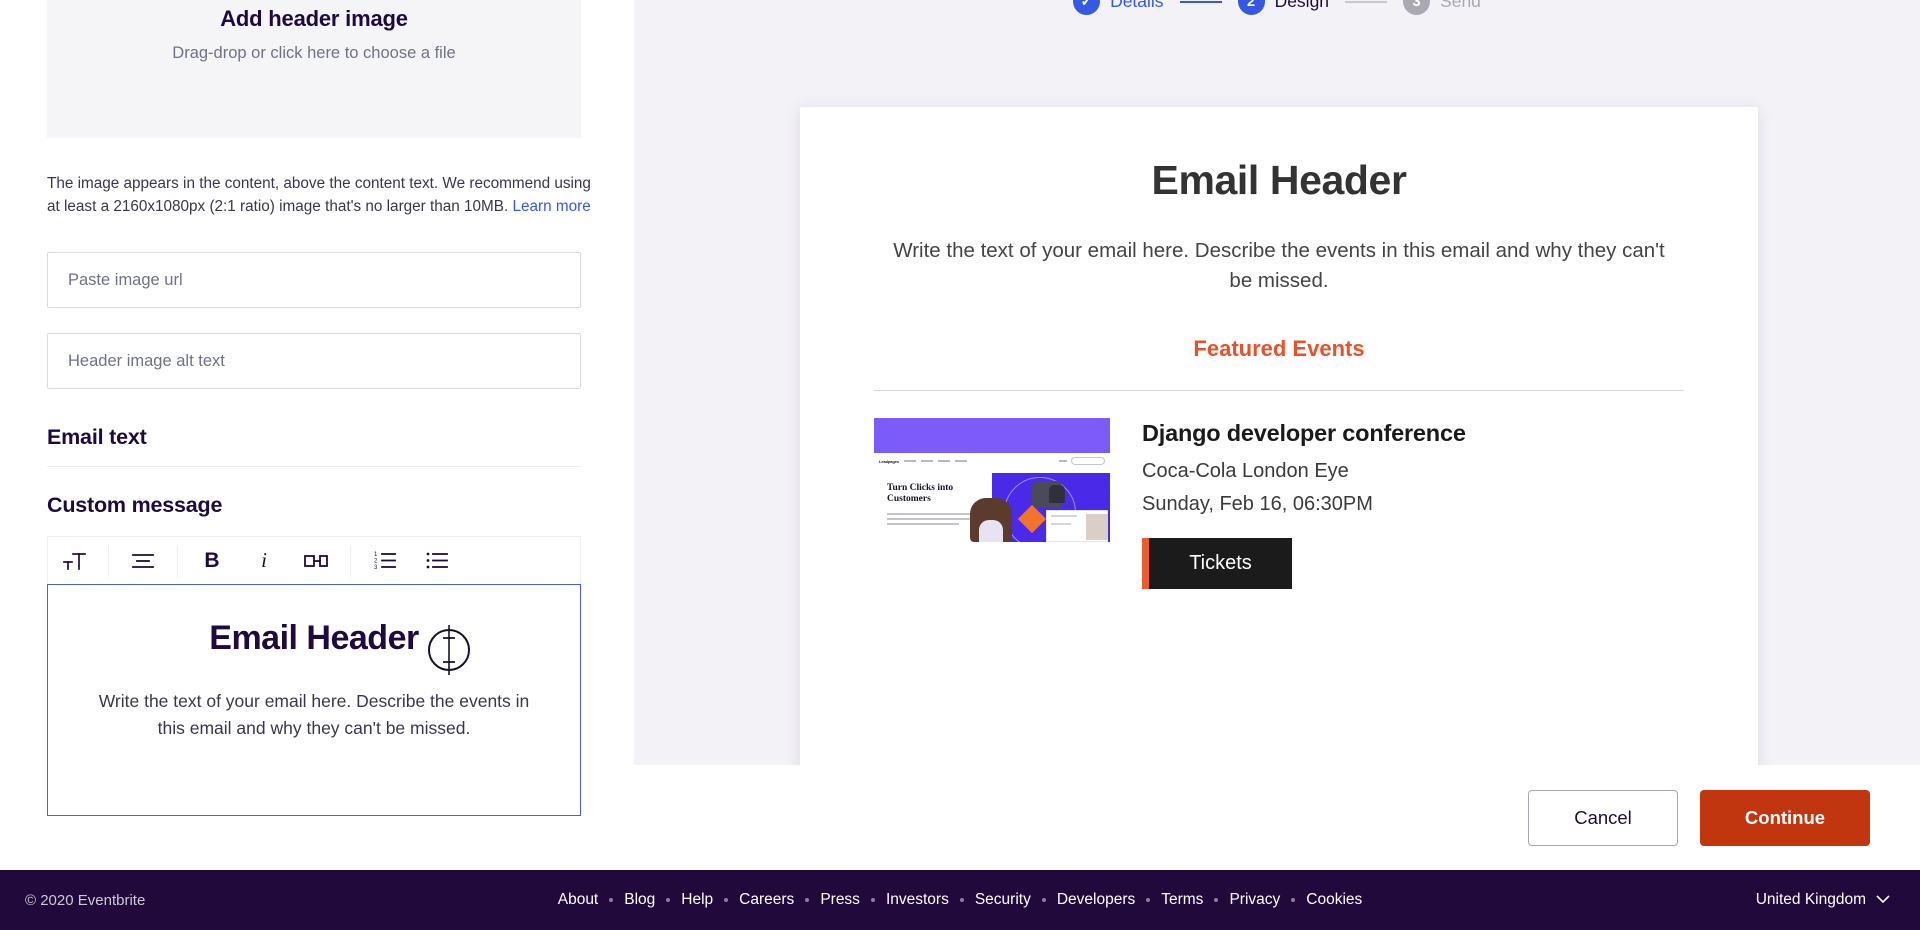  I want to click on thumbnail-navbar: Leadpages, so click(992, 461).